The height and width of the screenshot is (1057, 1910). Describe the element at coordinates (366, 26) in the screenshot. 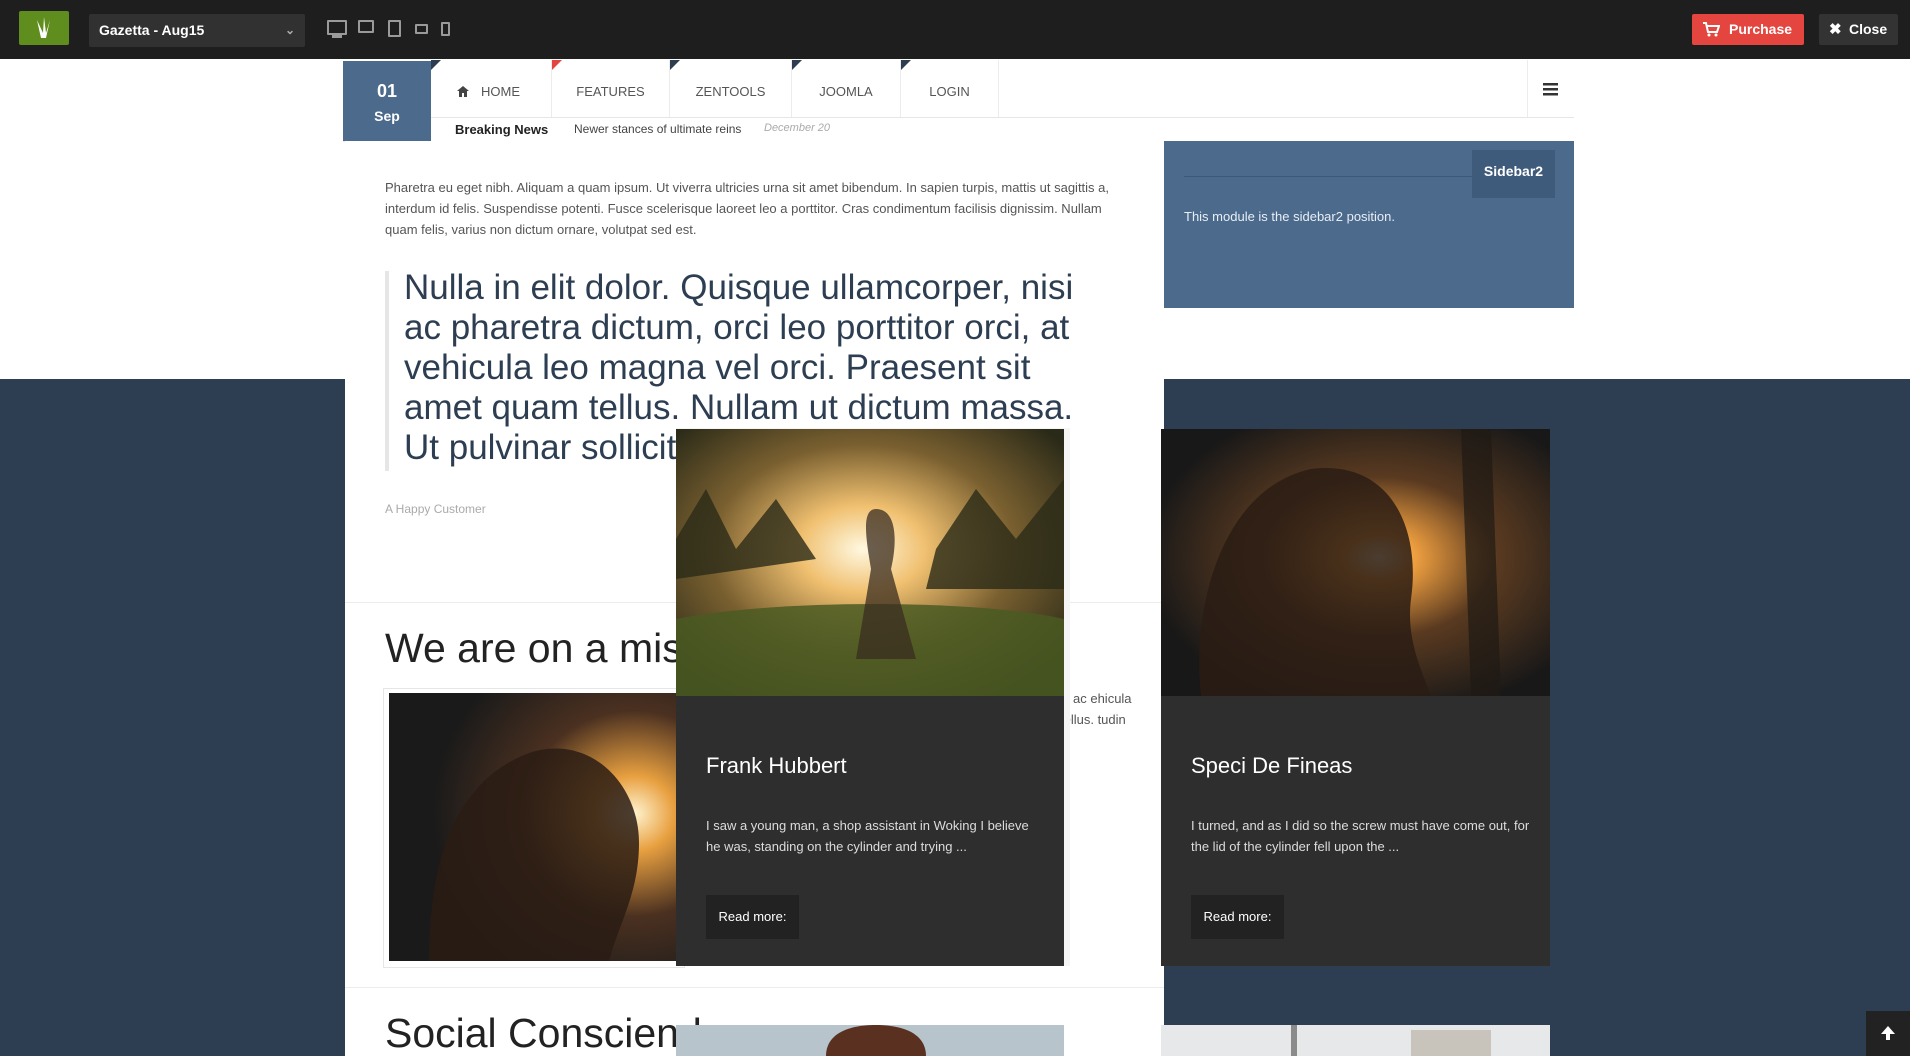

I see `tablet-landscape-icon` at that location.